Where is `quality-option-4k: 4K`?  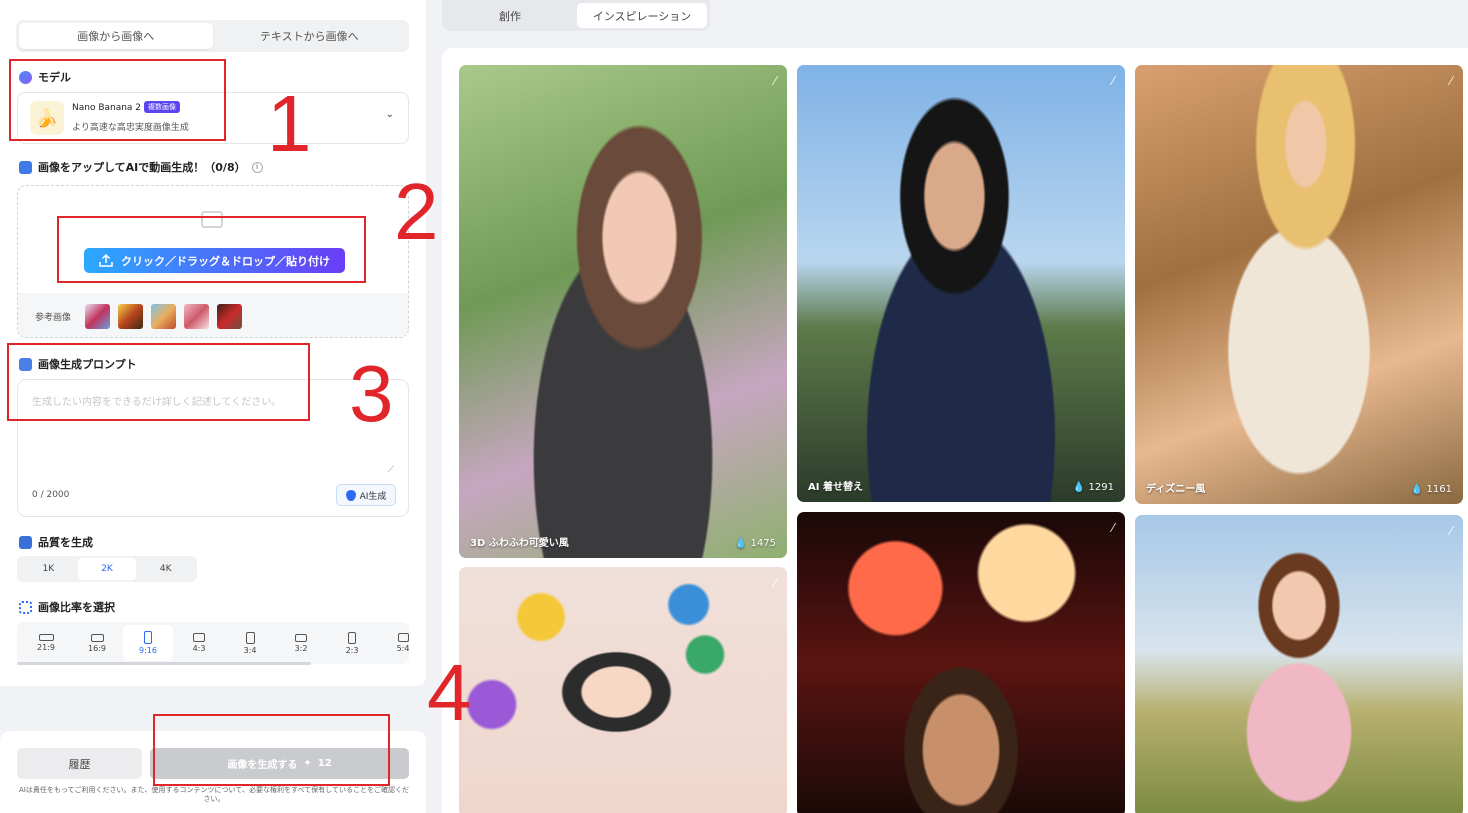 quality-option-4k: 4K is located at coordinates (165, 569).